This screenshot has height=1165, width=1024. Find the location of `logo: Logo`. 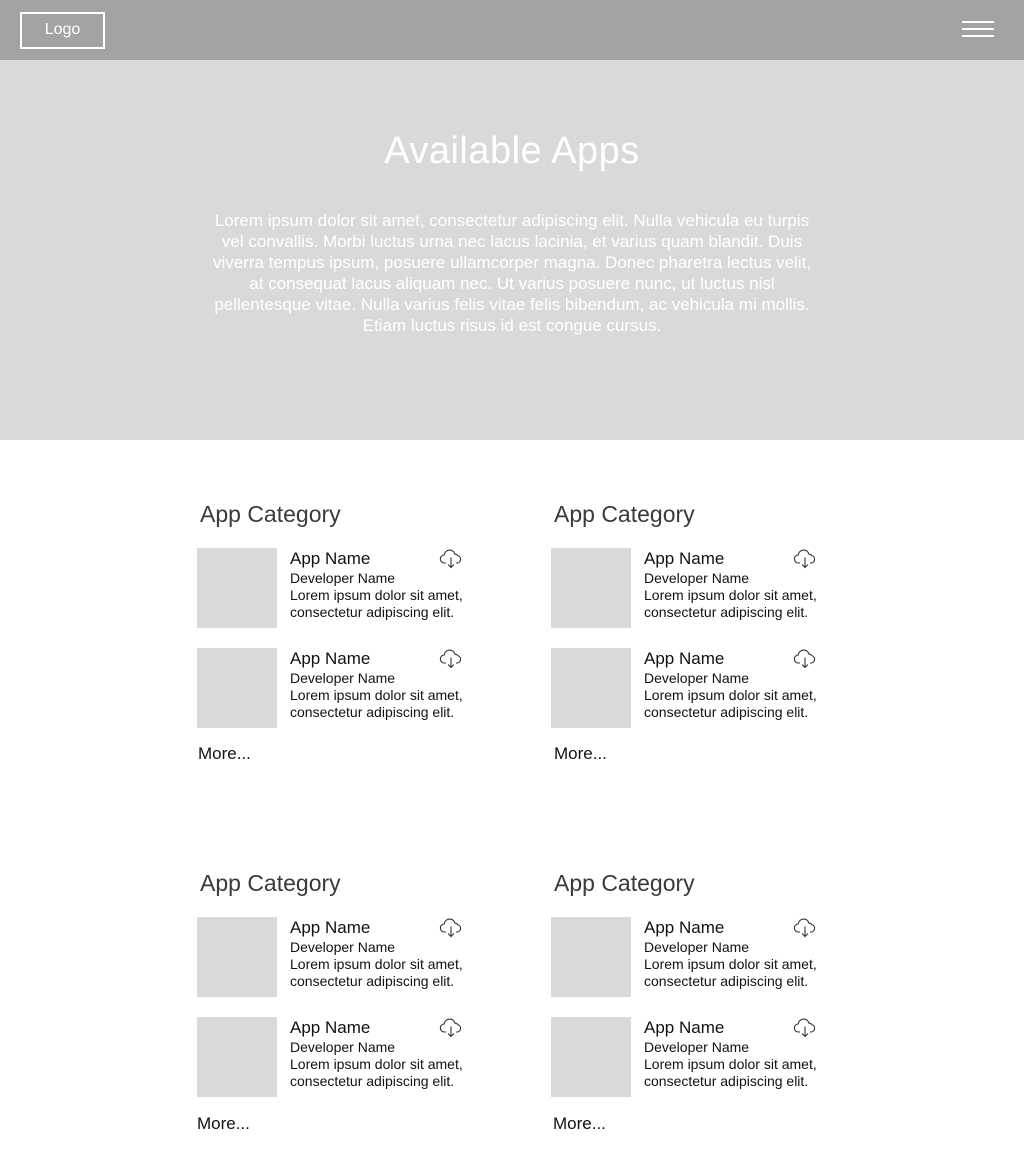

logo: Logo is located at coordinates (62, 30).